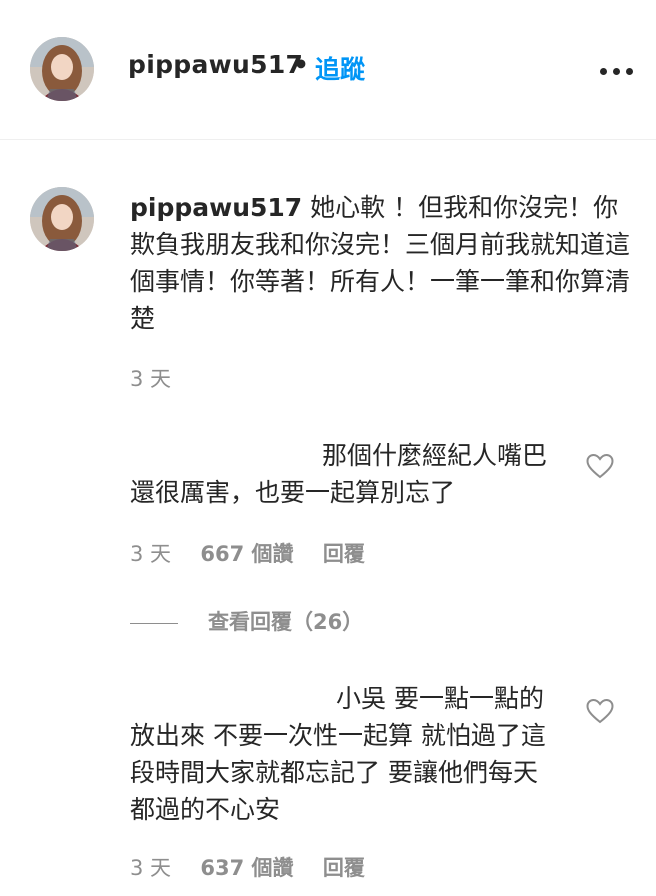 The width and height of the screenshot is (656, 896). I want to click on caption-time: 3 天, so click(151, 379).